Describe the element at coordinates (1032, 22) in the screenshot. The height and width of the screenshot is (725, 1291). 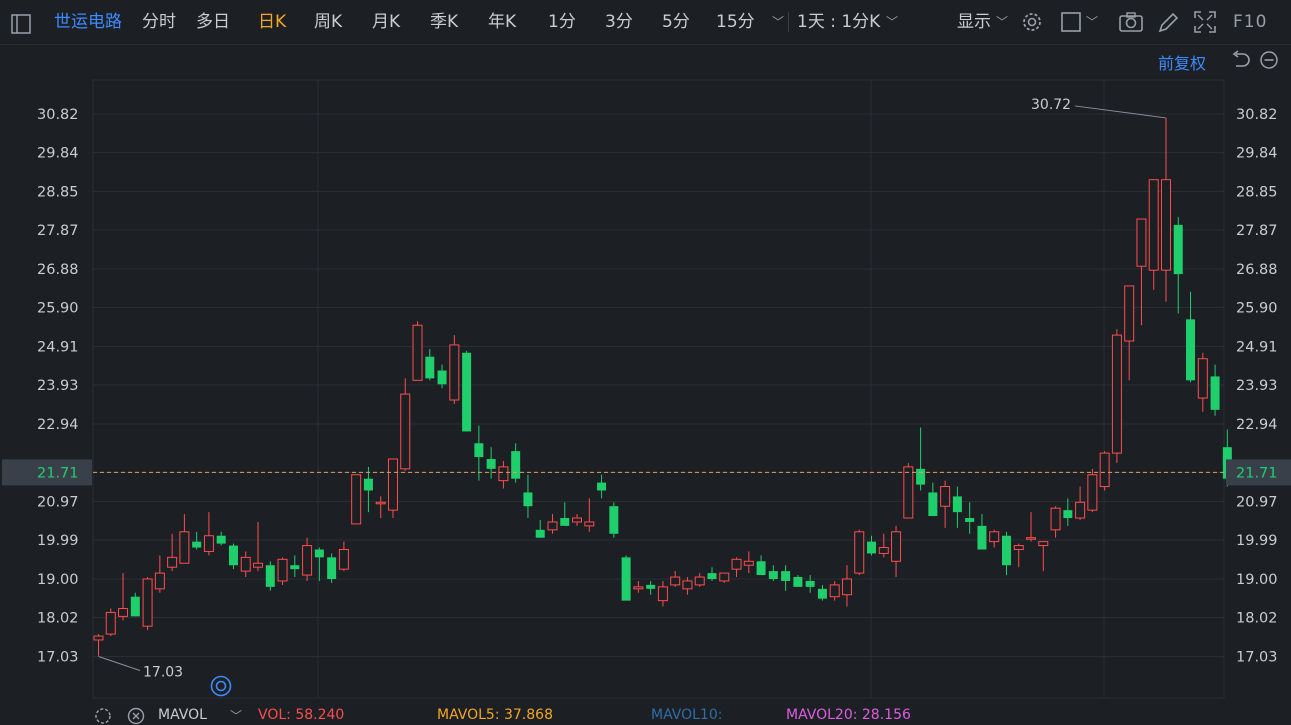
I see `settings-gear-icon` at that location.